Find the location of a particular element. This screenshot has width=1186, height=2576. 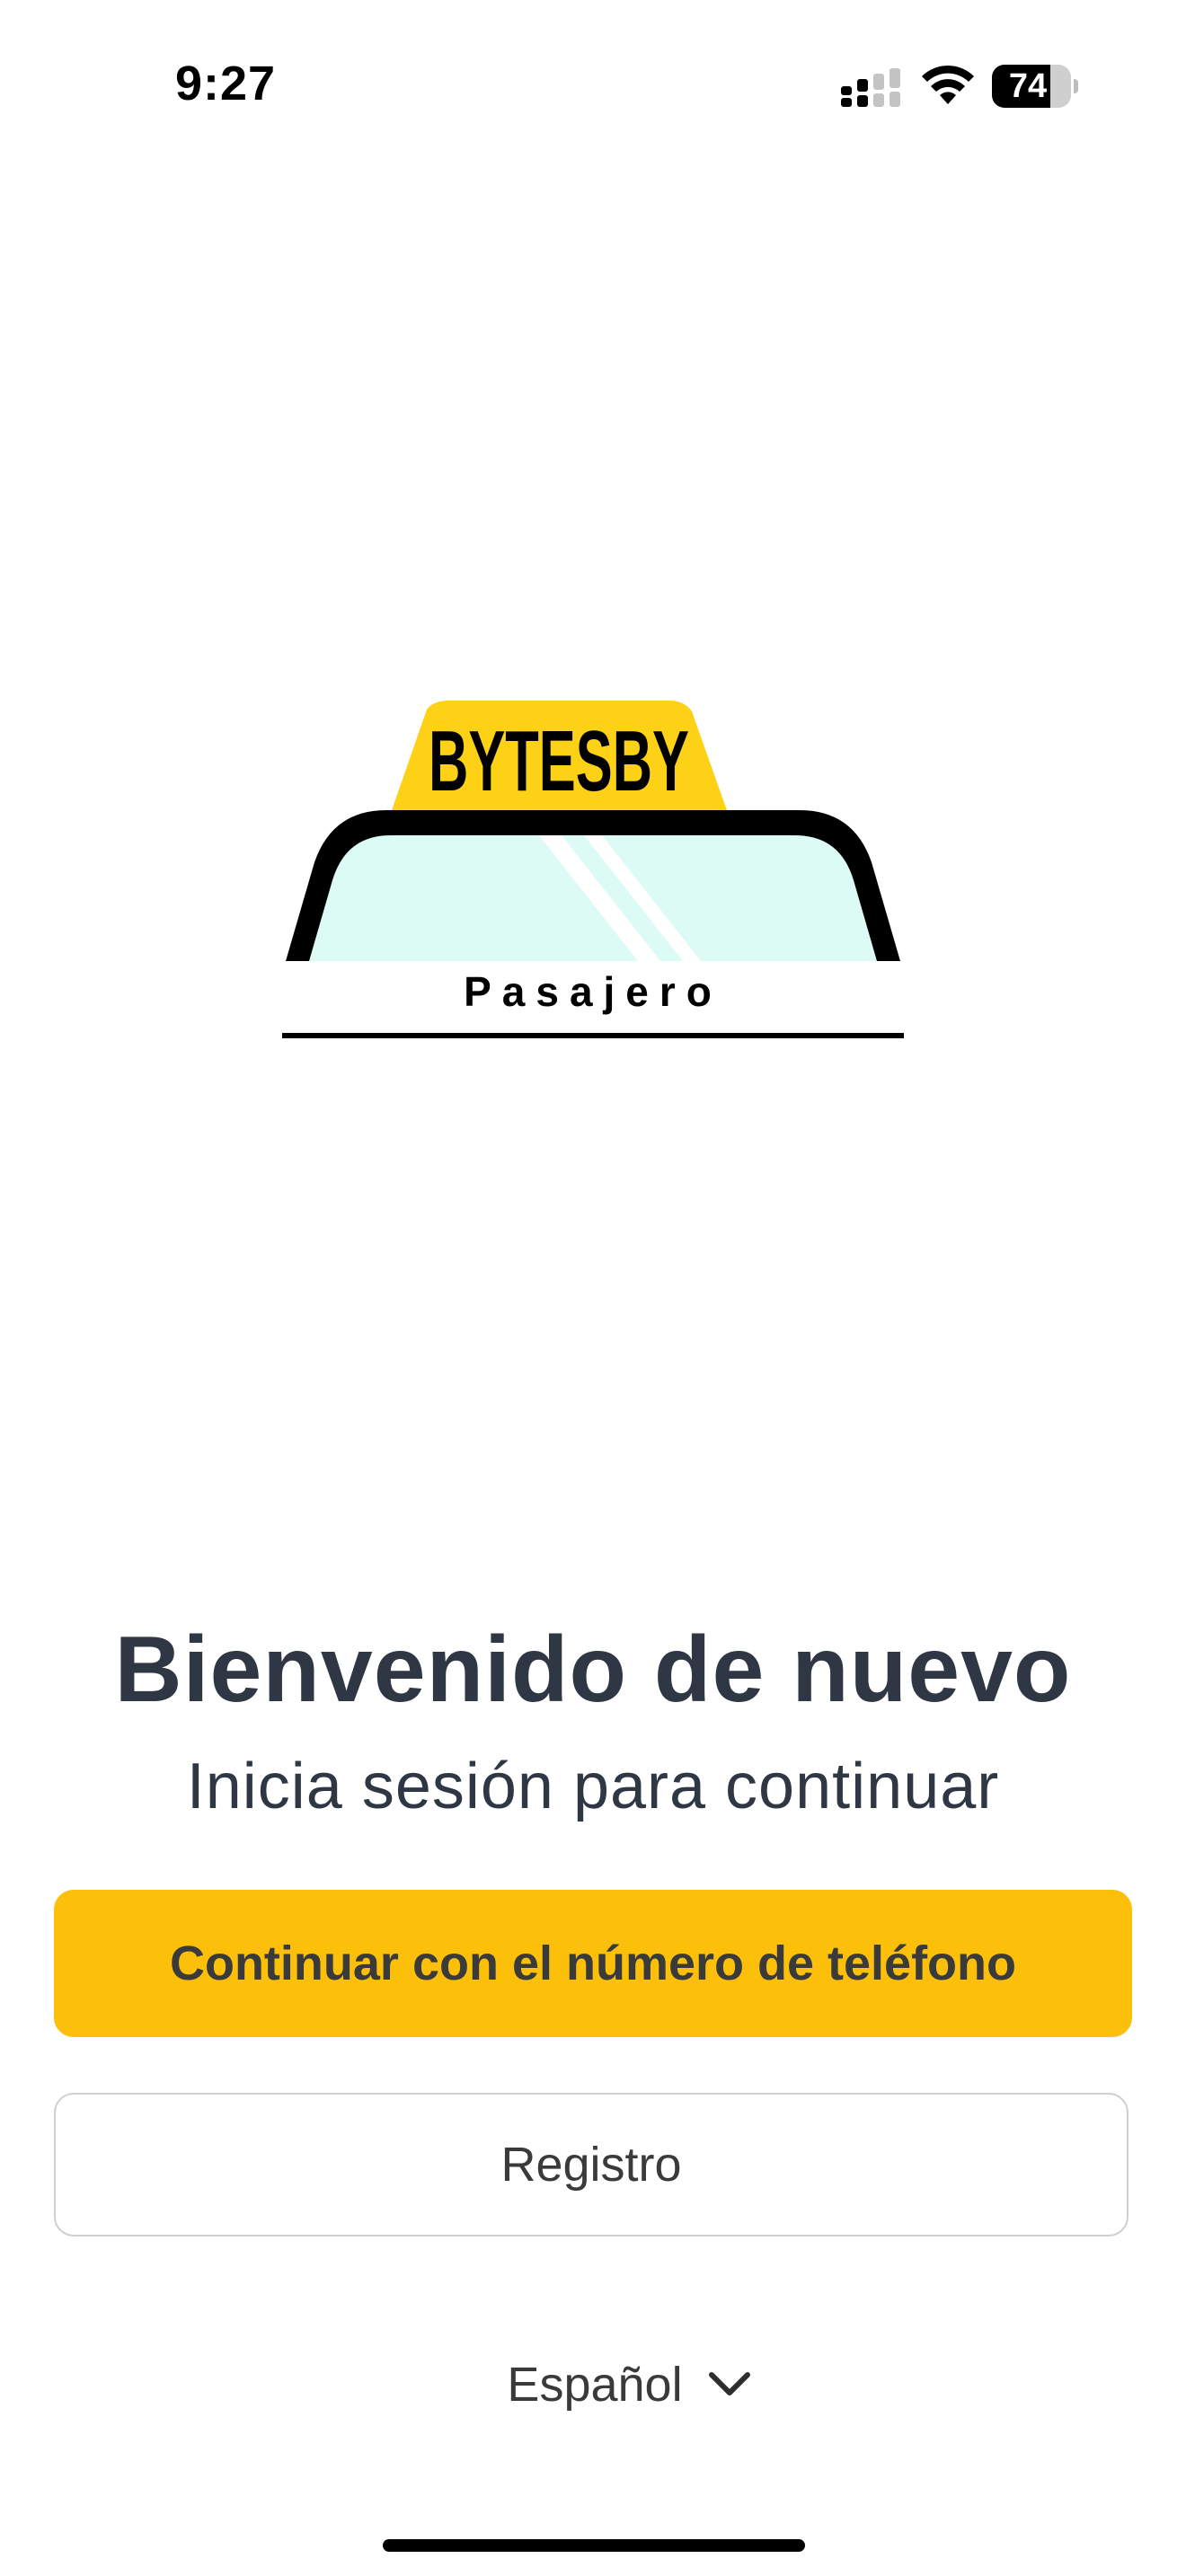

battery-icon: 74 is located at coordinates (1035, 86).